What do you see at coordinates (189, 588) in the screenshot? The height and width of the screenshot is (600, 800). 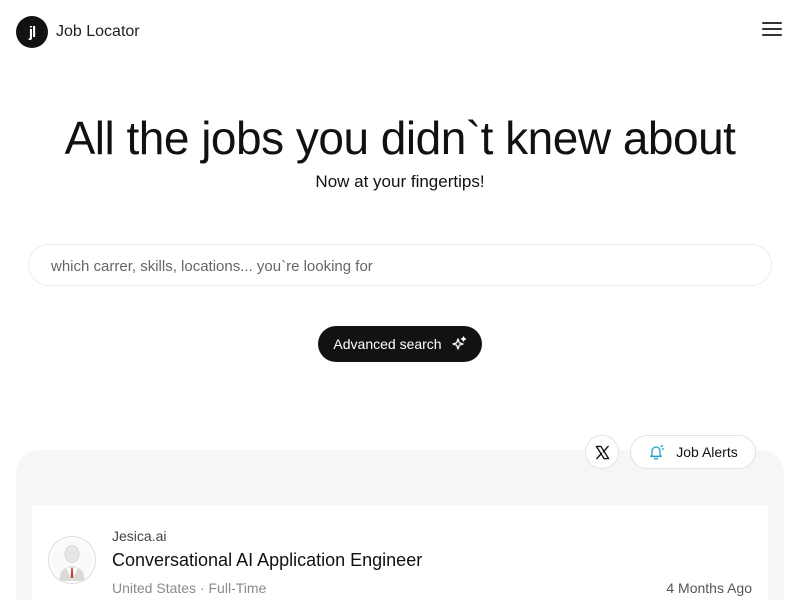 I see `job-location-type: United States · Full-Time` at bounding box center [189, 588].